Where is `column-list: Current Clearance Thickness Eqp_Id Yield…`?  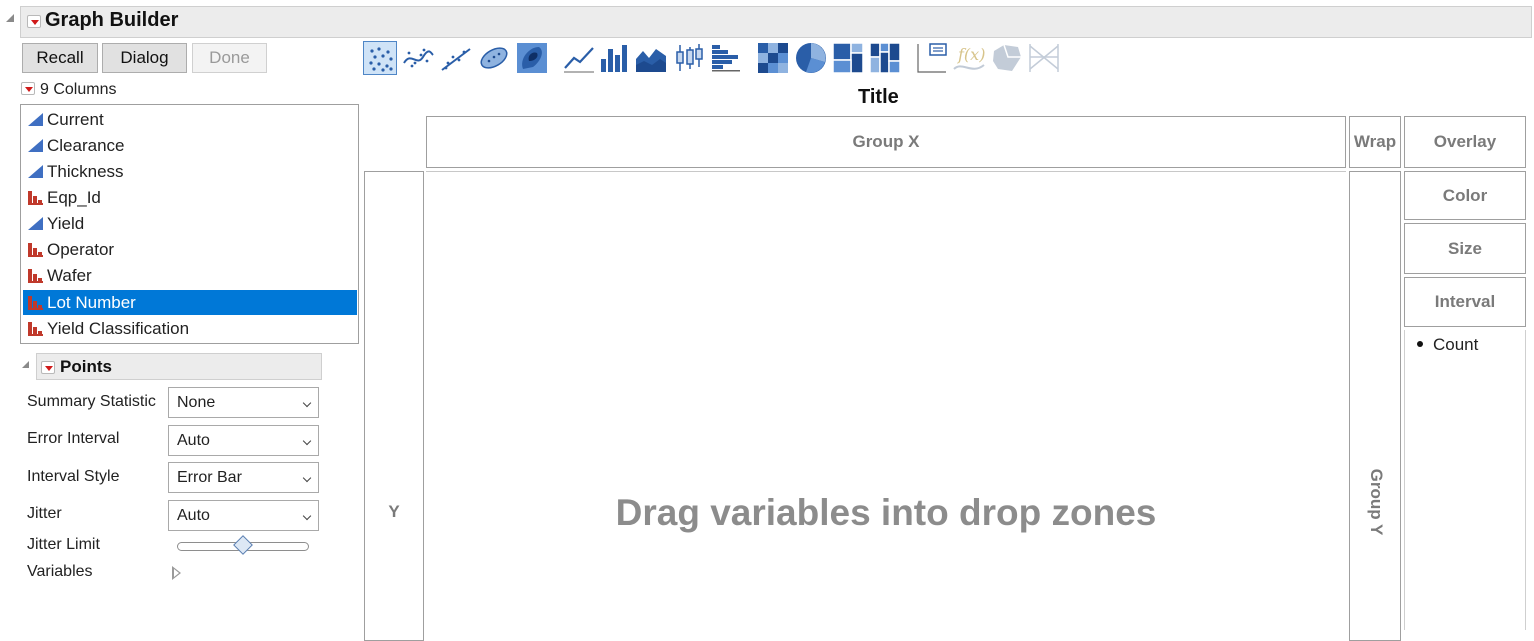 column-list: Current Clearance Thickness Eqp_Id Yield… is located at coordinates (189, 224).